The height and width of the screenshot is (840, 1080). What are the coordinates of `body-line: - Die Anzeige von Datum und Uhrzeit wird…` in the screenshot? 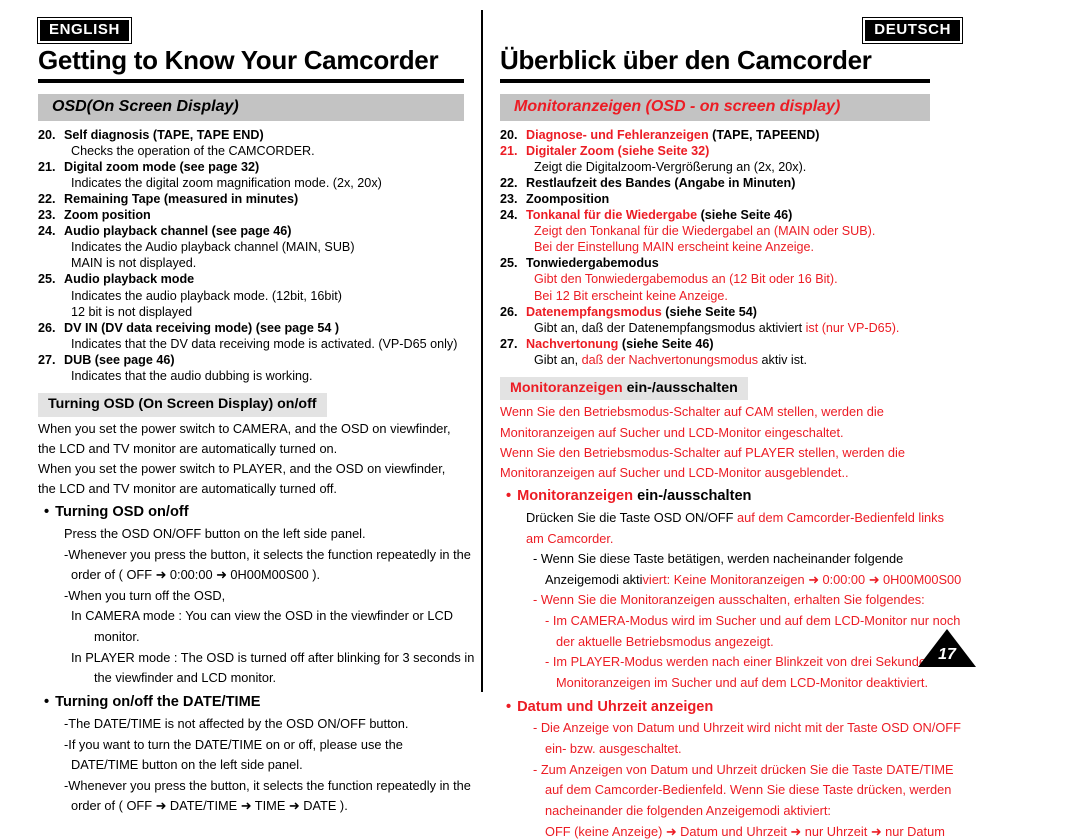 It's located at (790, 728).